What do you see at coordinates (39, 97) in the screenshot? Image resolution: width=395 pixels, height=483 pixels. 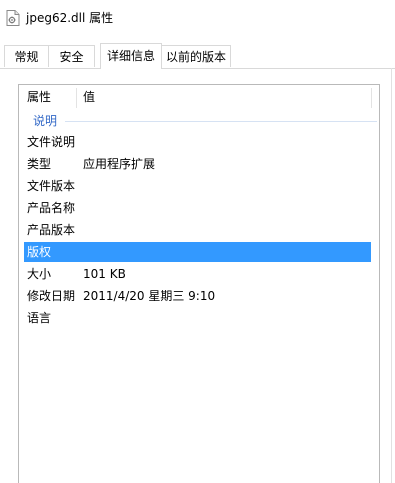 I see `header-property: 属性` at bounding box center [39, 97].